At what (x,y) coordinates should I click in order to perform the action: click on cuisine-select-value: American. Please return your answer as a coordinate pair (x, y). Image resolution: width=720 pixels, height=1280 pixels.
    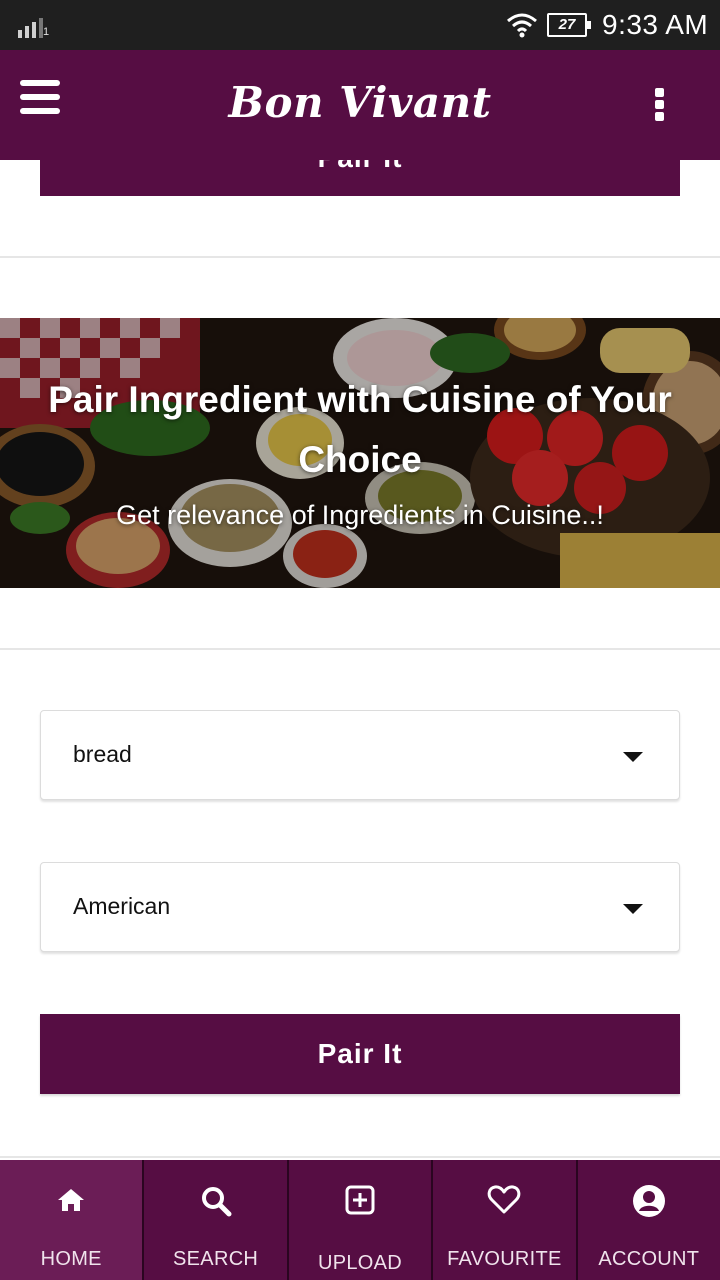
    Looking at the image, I should click on (122, 906).